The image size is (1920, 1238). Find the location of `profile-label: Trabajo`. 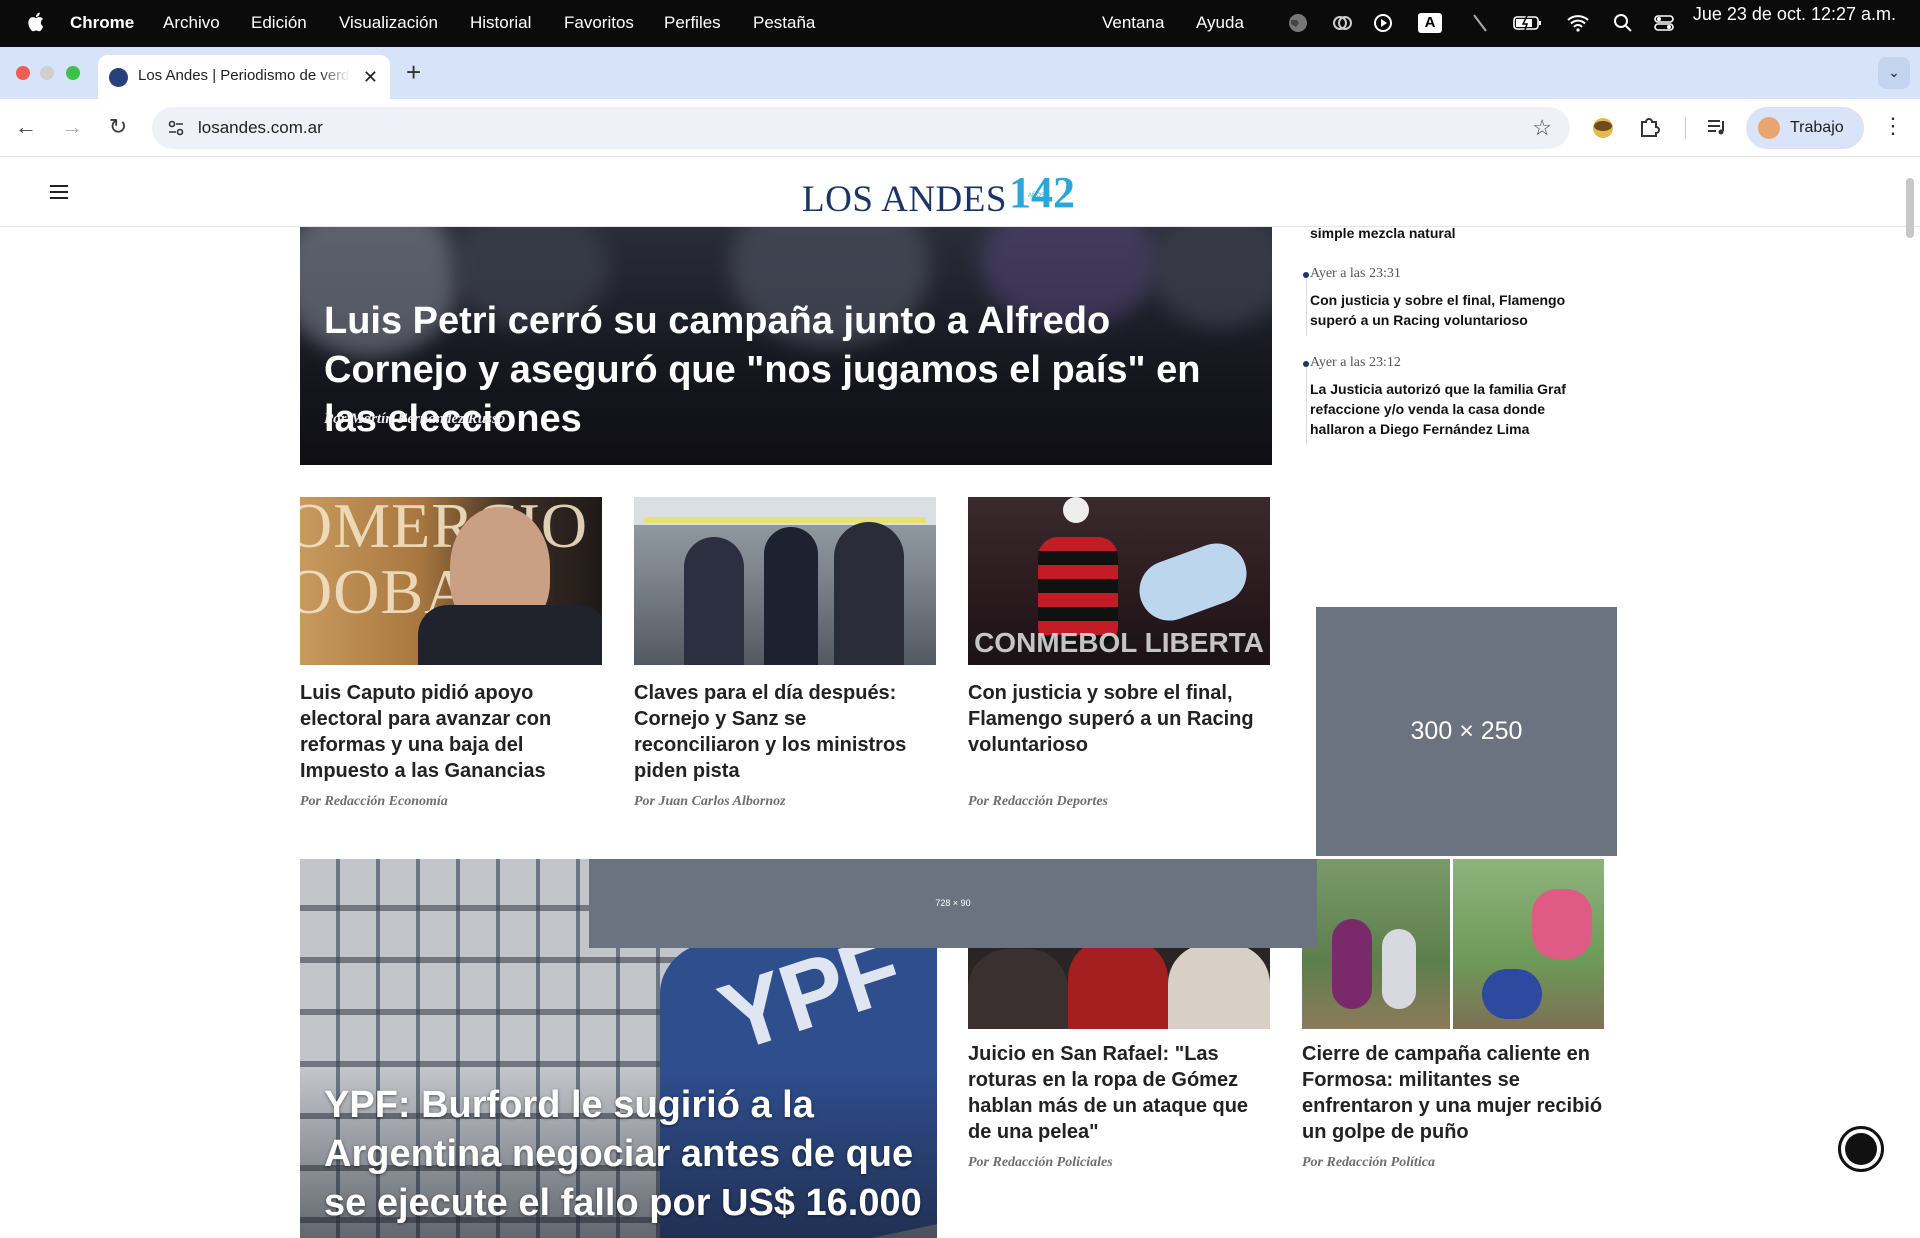

profile-label: Trabajo is located at coordinates (1817, 127).